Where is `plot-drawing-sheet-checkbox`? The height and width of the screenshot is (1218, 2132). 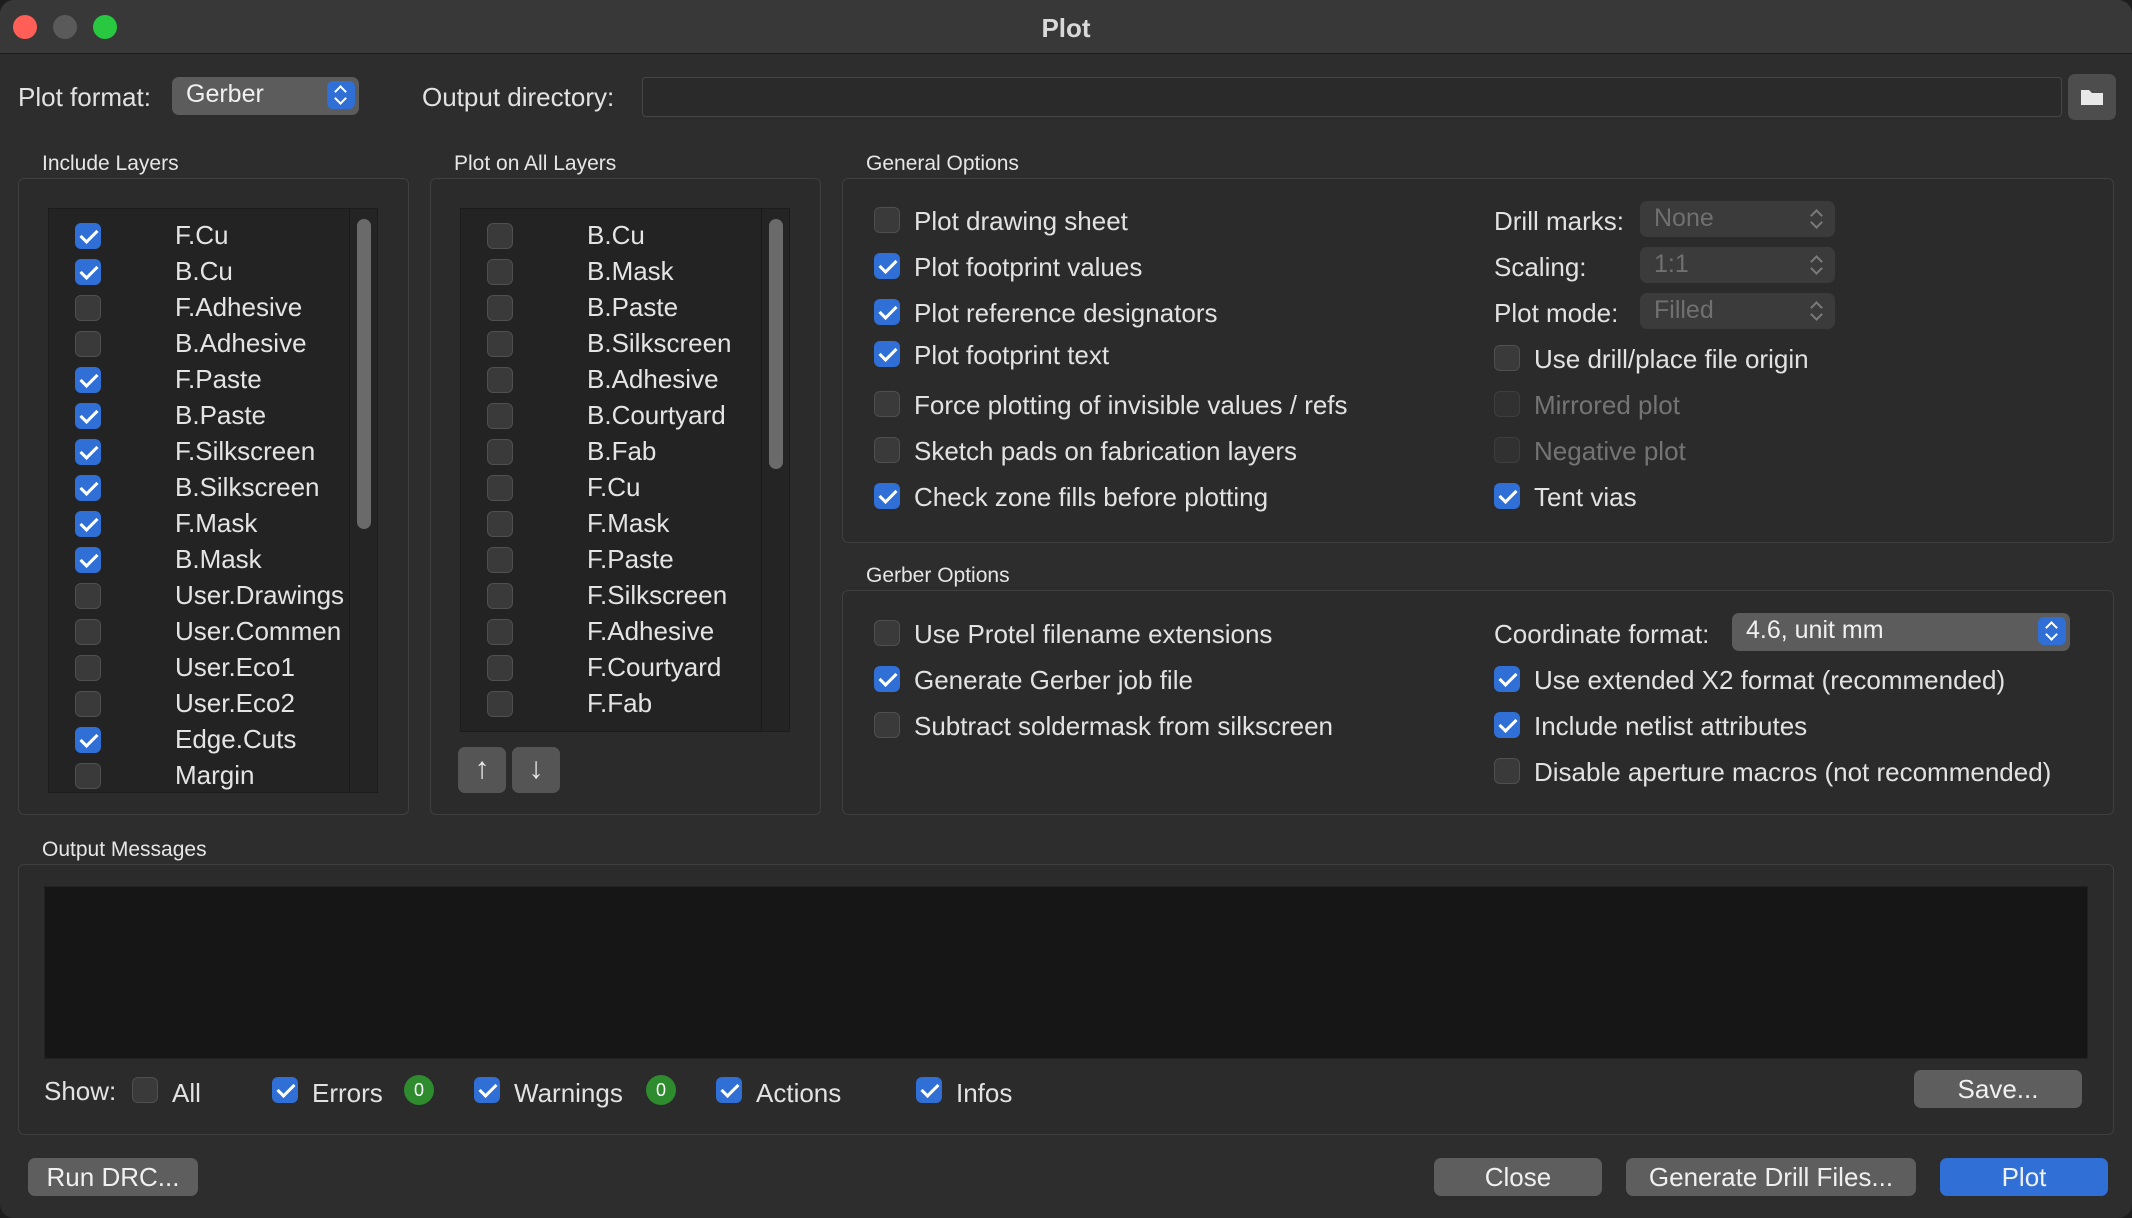
plot-drawing-sheet-checkbox is located at coordinates (887, 220).